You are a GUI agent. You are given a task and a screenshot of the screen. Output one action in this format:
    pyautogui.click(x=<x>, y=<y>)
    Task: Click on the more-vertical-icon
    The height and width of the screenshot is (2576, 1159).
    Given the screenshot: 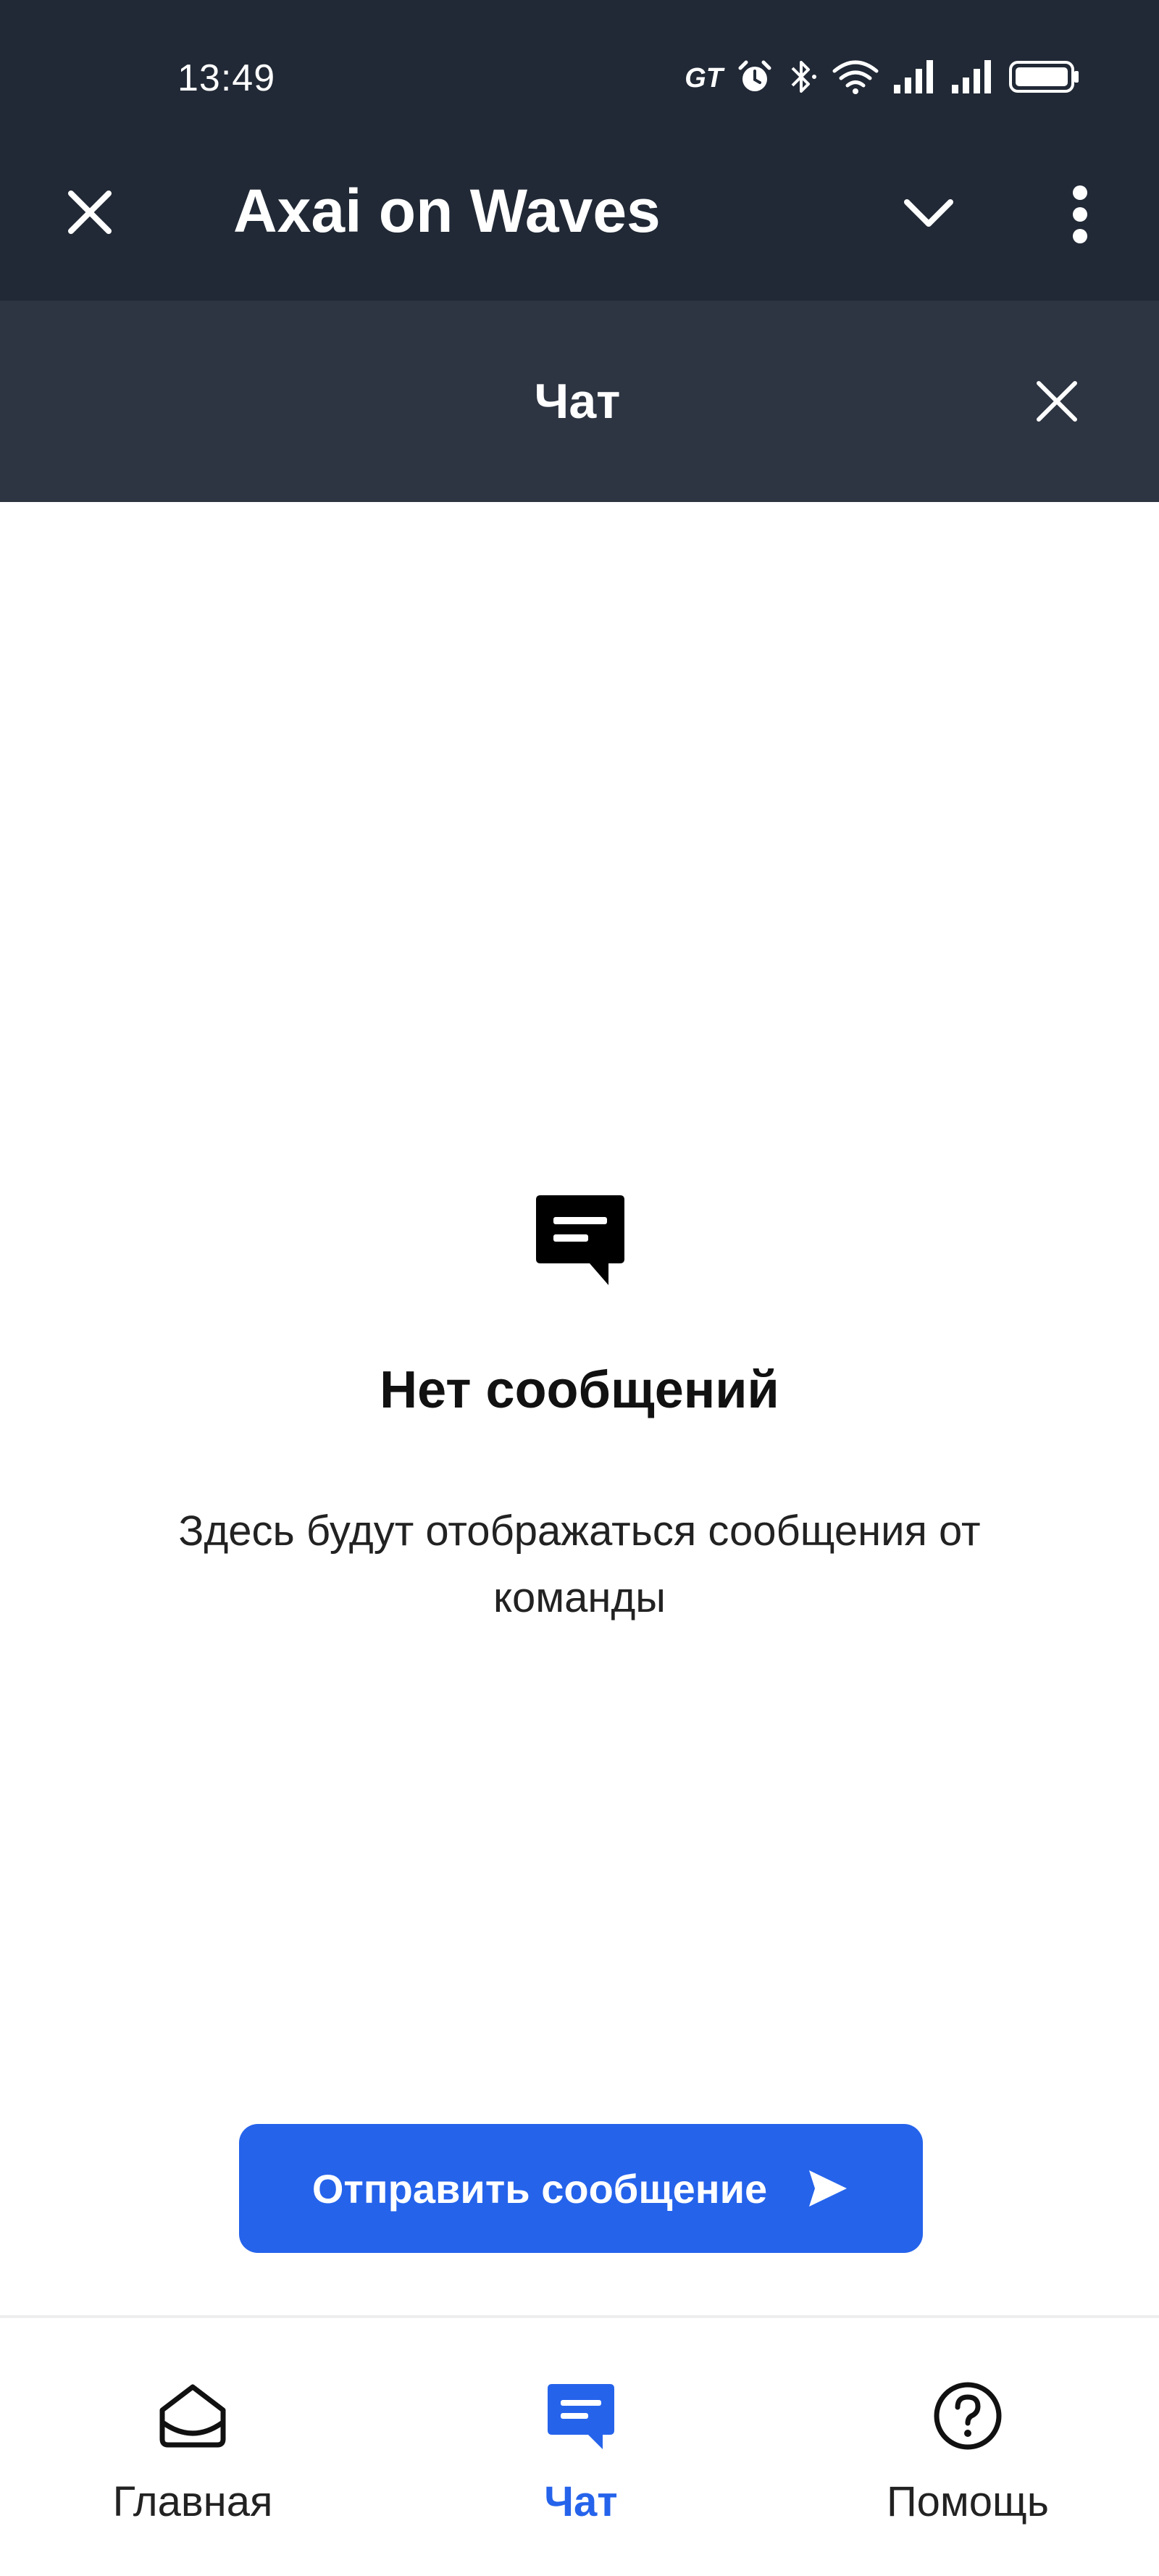 What is the action you would take?
    pyautogui.click(x=1080, y=214)
    